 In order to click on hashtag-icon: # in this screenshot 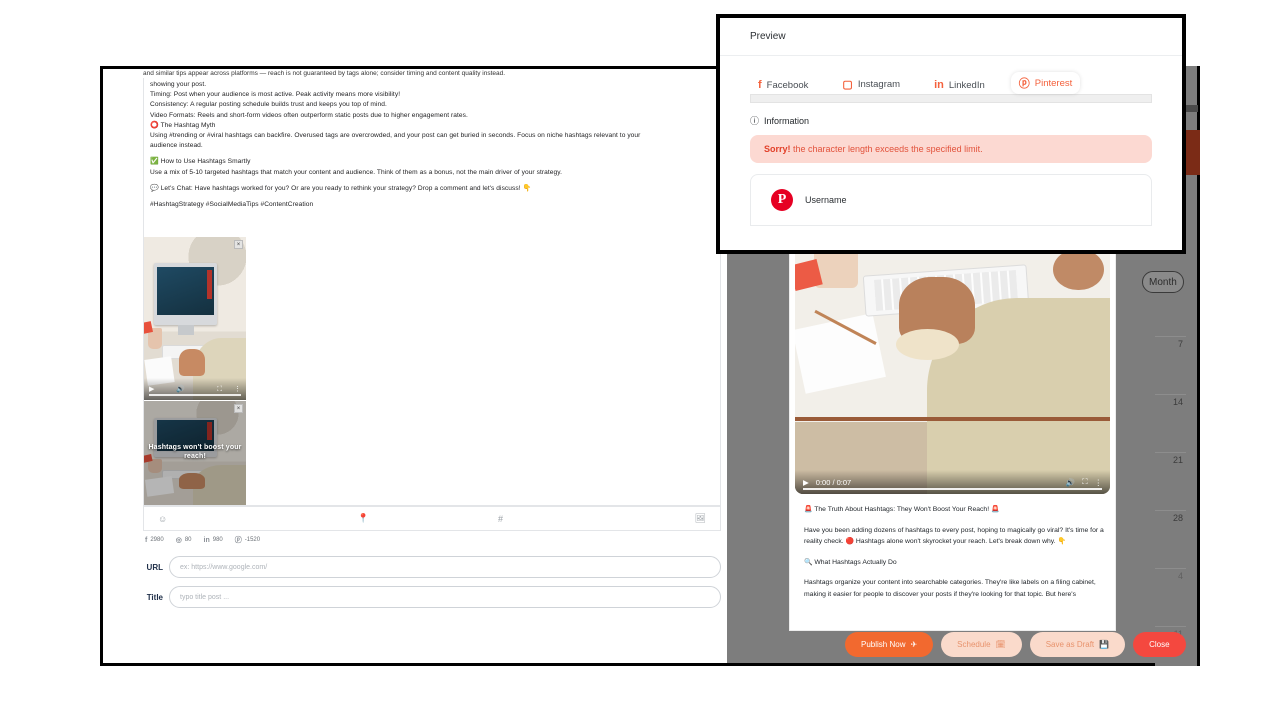, I will do `click(500, 519)`.